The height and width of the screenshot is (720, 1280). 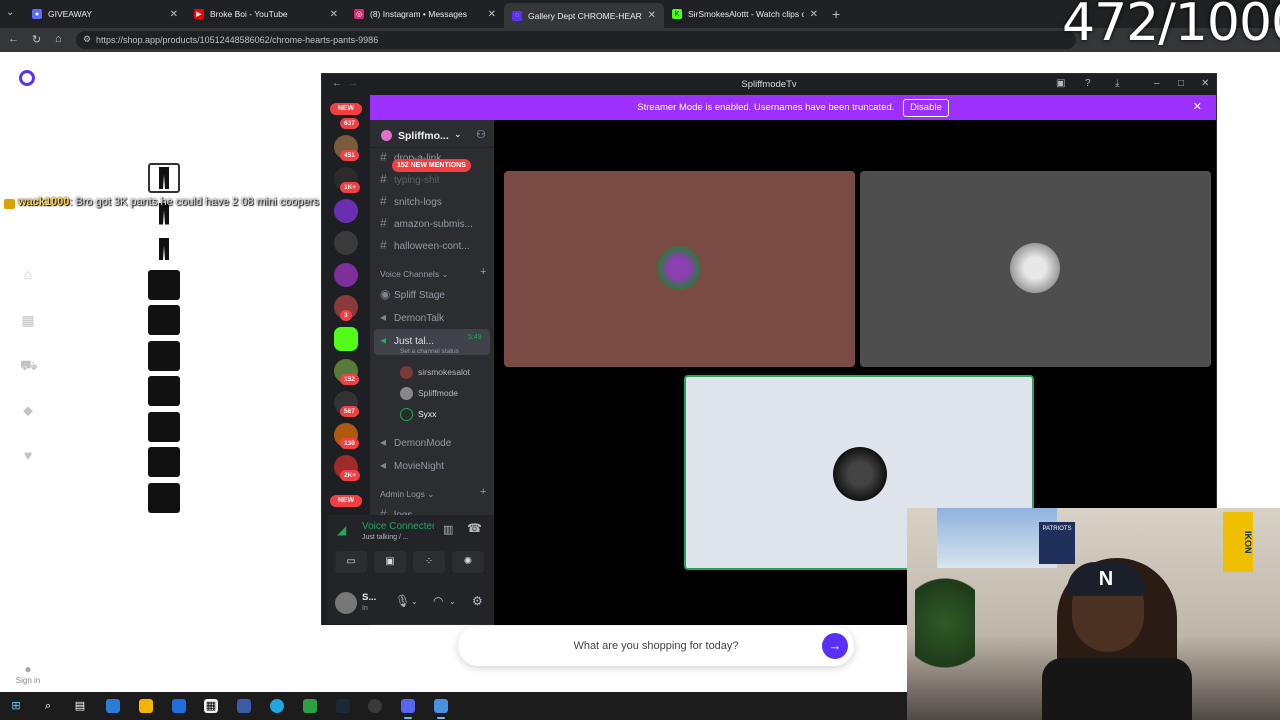 What do you see at coordinates (402, 601) in the screenshot?
I see `microphone-icon: 🎙` at bounding box center [402, 601].